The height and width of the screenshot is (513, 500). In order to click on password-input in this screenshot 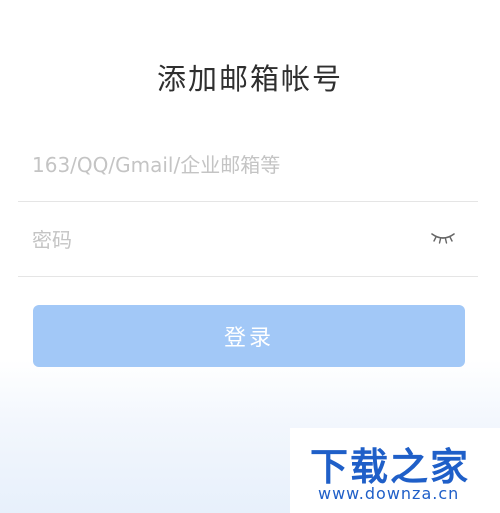, I will do `click(232, 240)`.